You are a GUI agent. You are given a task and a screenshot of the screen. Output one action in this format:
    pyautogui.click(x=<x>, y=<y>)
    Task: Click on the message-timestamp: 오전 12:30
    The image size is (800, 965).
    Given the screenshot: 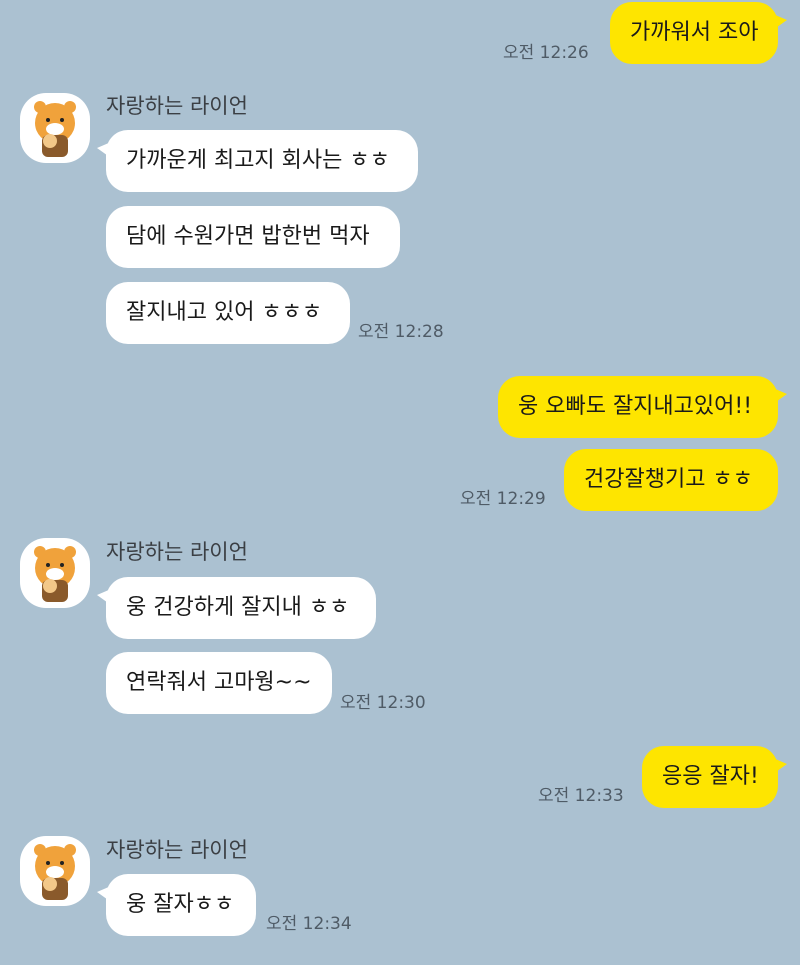 What is the action you would take?
    pyautogui.click(x=383, y=703)
    